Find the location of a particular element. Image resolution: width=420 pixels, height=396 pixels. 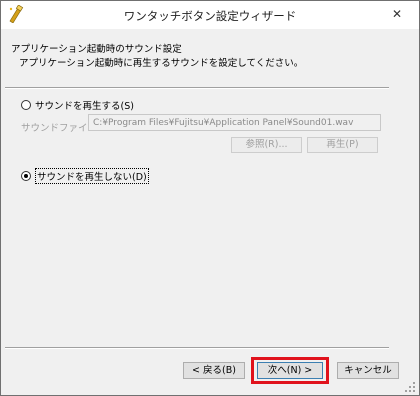

window-title: ワンタッチボタン設定ウィザード is located at coordinates (210, 16).